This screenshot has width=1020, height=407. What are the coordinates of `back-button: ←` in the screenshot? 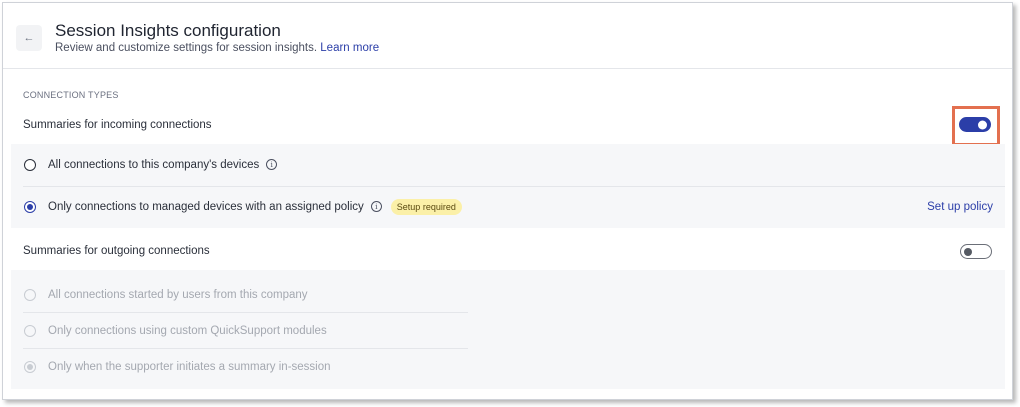 It's located at (29, 38).